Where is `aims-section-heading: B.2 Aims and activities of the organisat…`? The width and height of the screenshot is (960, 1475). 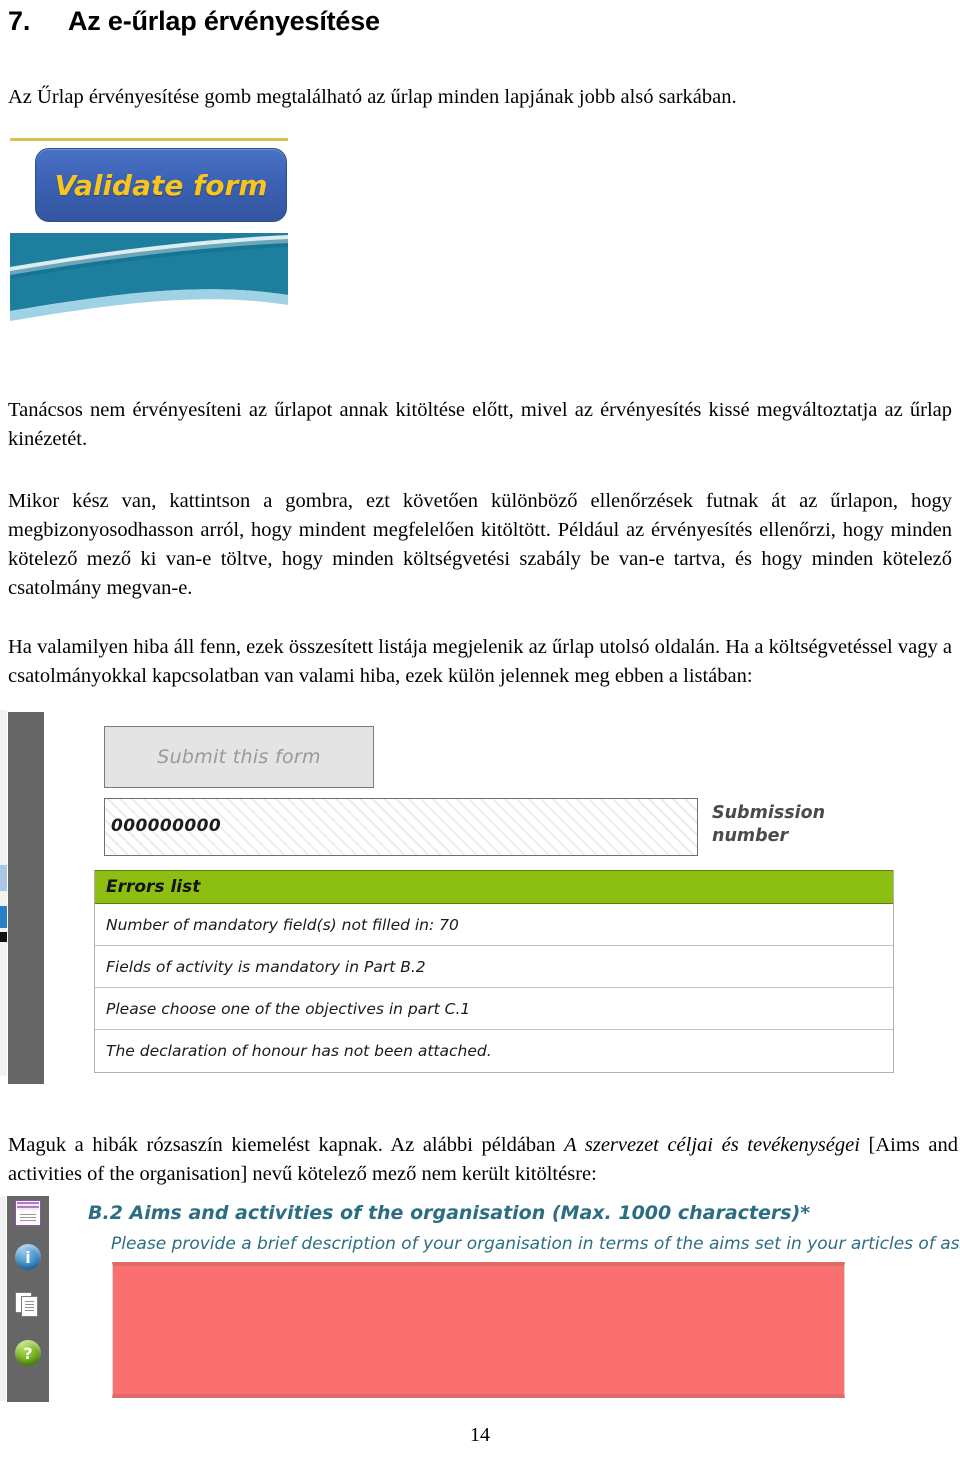 aims-section-heading: B.2 Aims and activities of the organisat… is located at coordinates (449, 1213).